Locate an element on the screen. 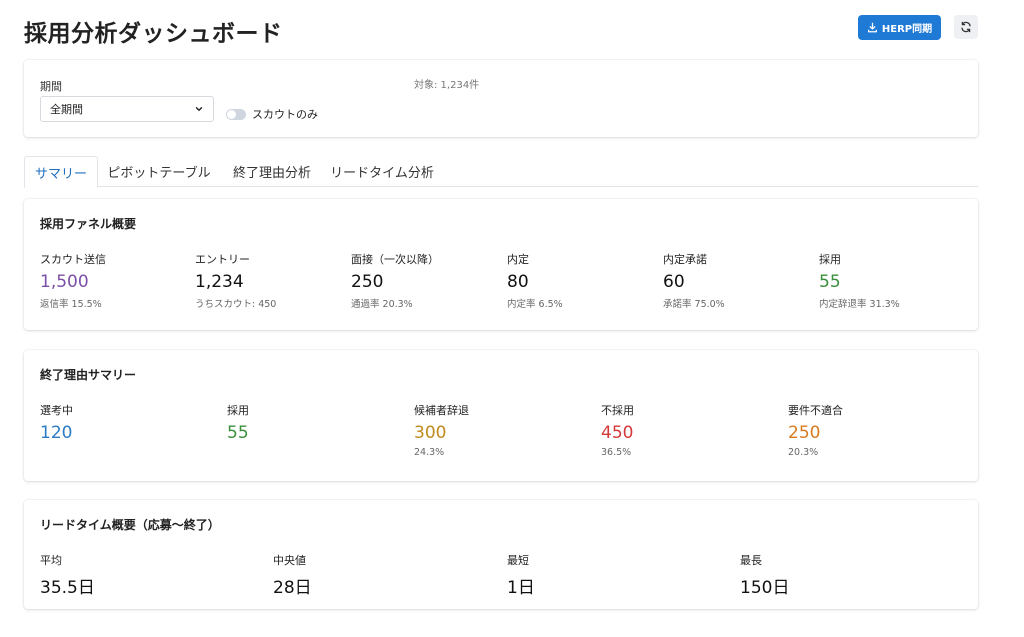 The image size is (1024, 637). metric-sub: 20.3% is located at coordinates (803, 452).